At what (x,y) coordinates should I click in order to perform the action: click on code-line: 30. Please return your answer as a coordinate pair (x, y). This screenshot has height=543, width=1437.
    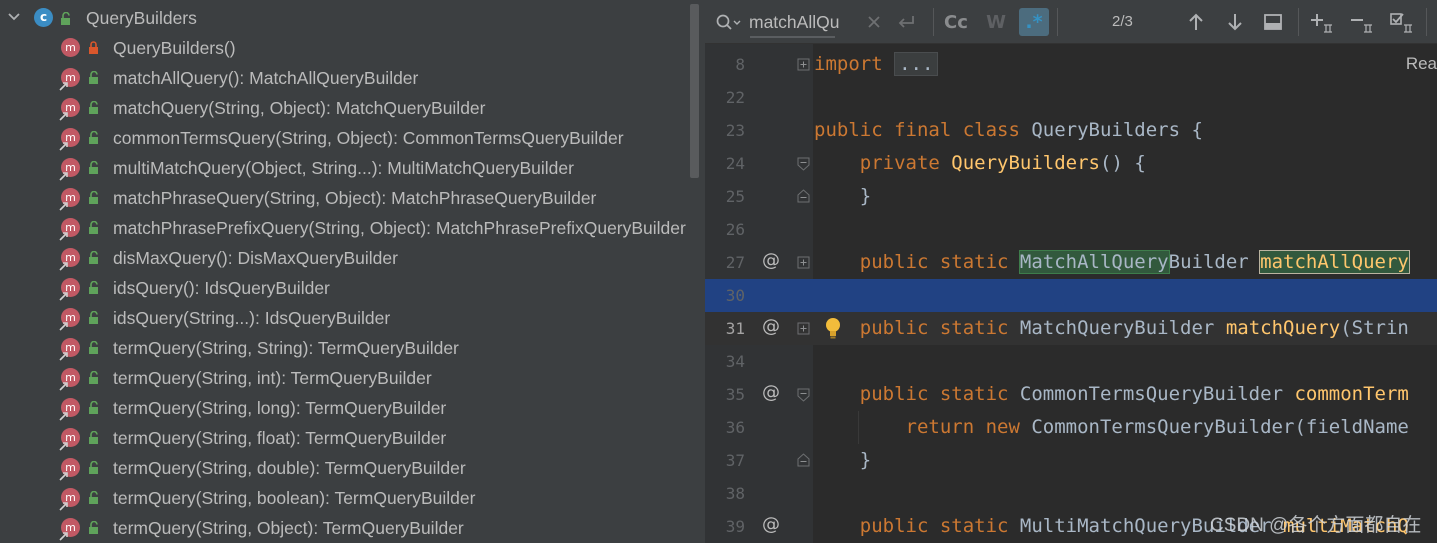
    Looking at the image, I should click on (1071, 295).